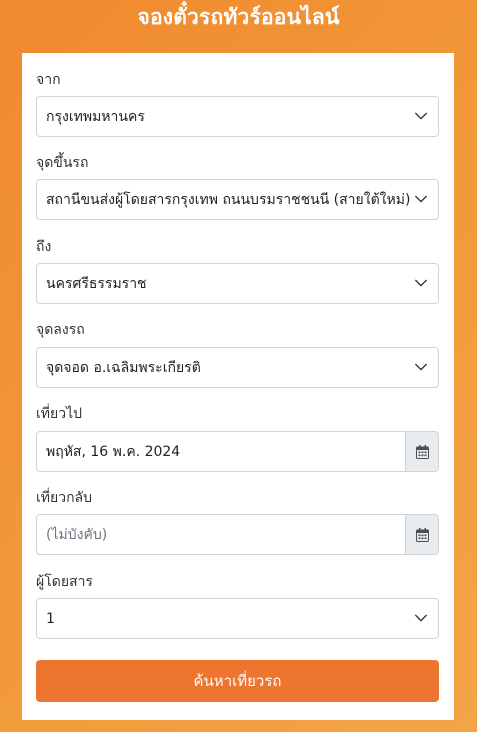 This screenshot has height=732, width=477. What do you see at coordinates (221, 451) in the screenshot?
I see `depart-date-input: พฤหัส, 16 พ.ค. 2024` at bounding box center [221, 451].